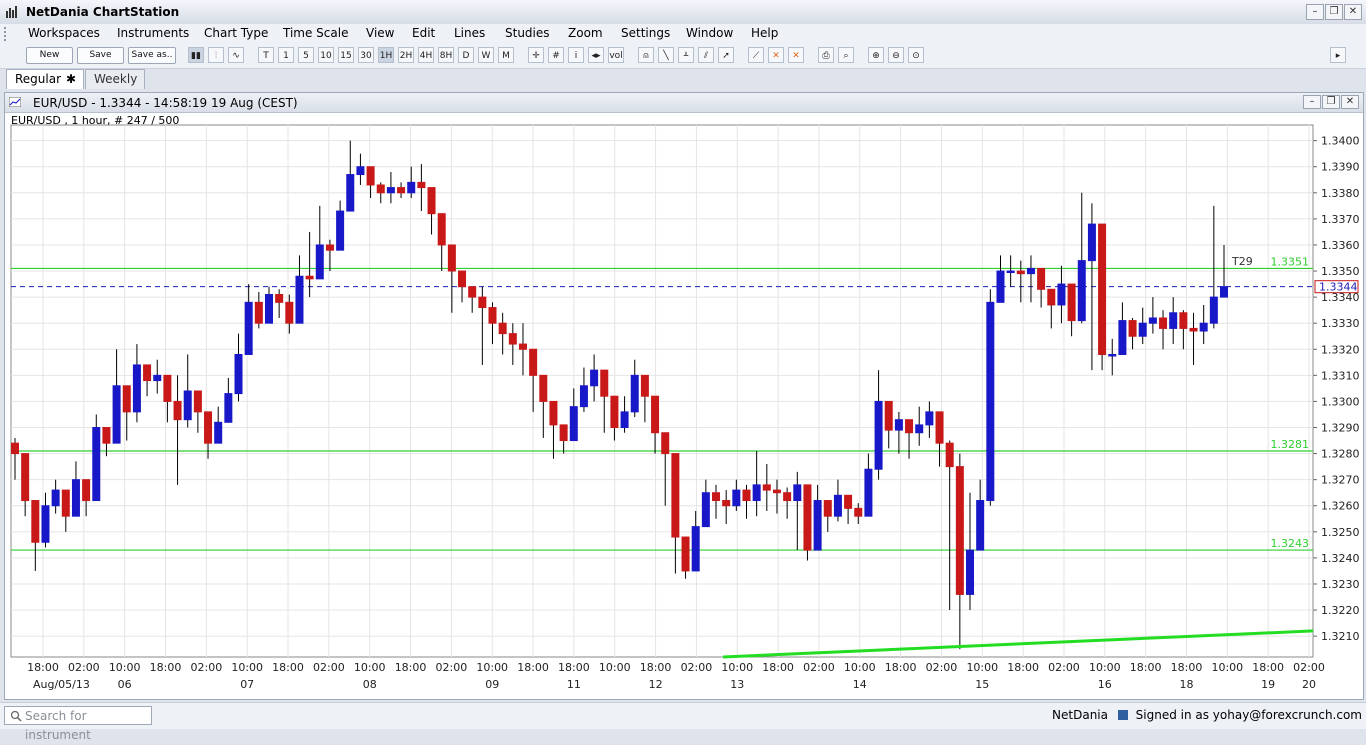  I want to click on chart-minimize-button: –, so click(1312, 102).